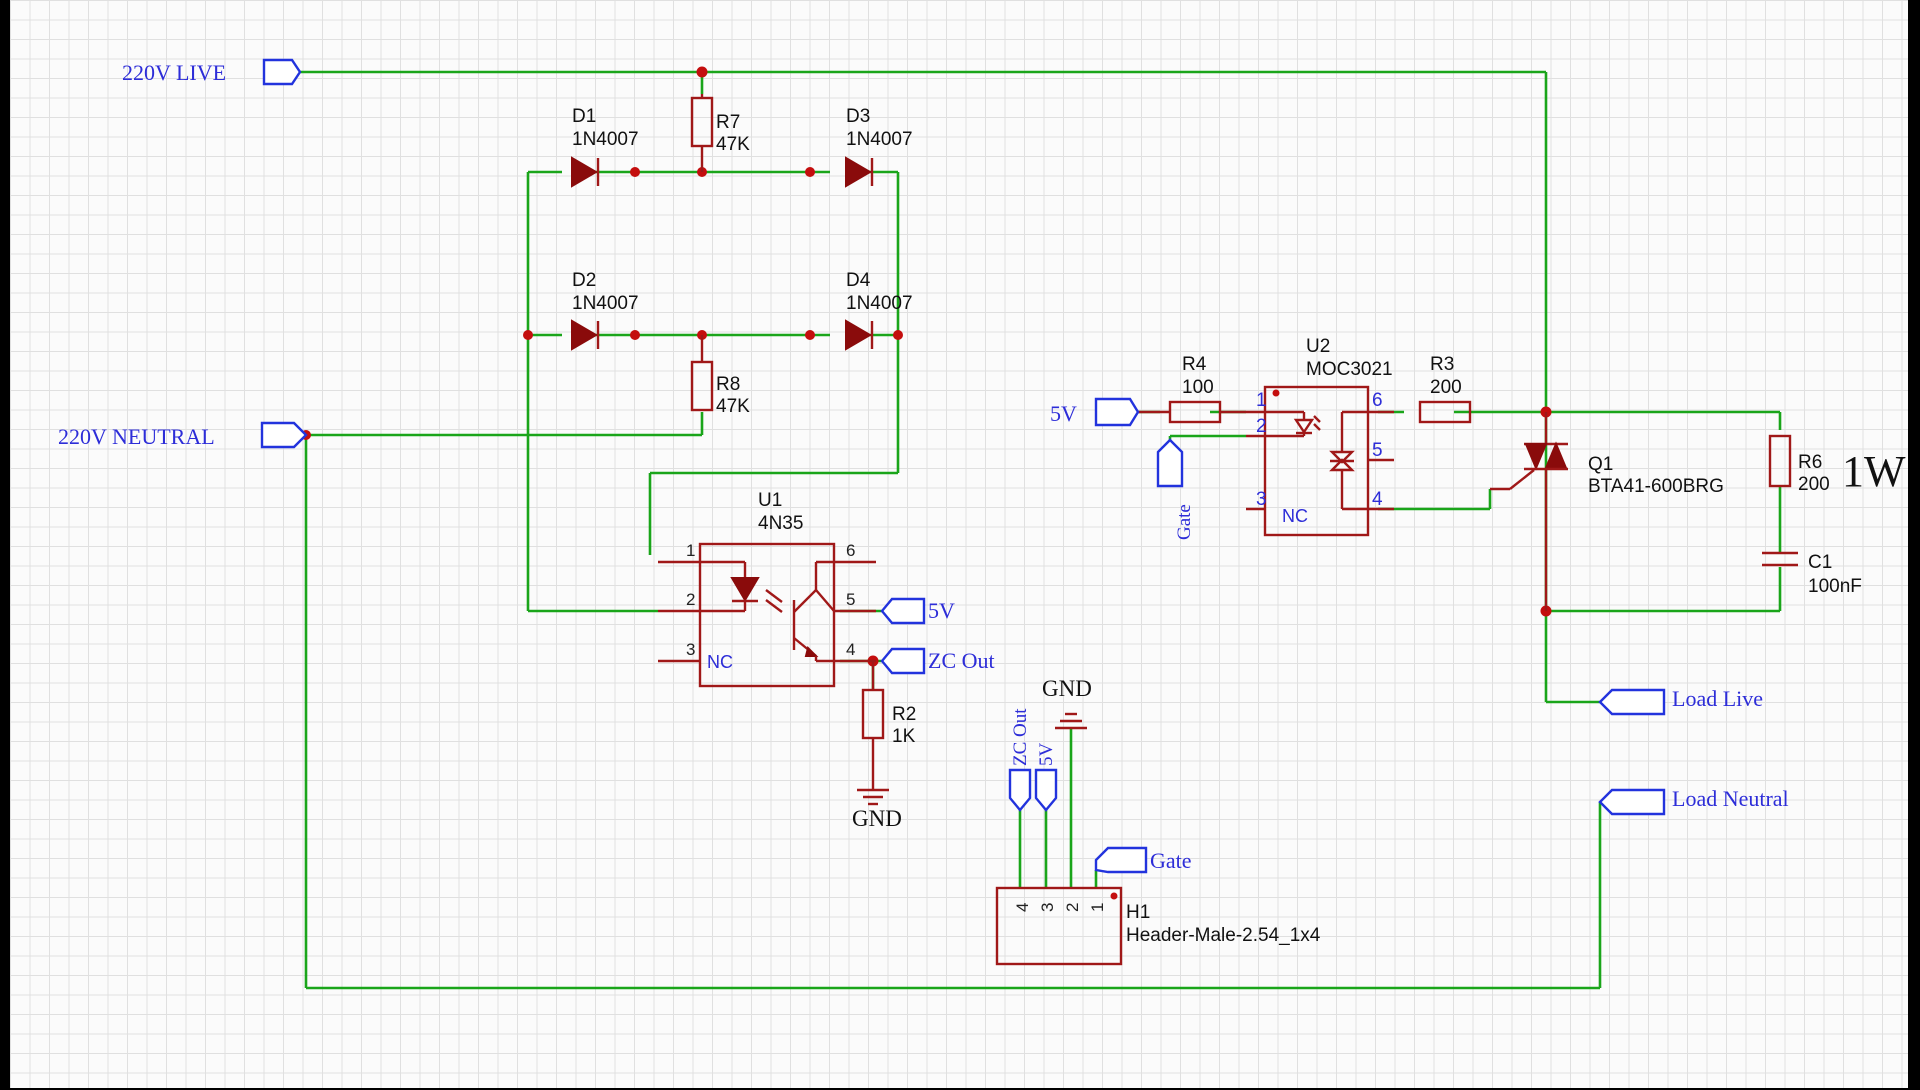 The image size is (1920, 1090). What do you see at coordinates (720, 662) in the screenshot?
I see `u1-nc-label: NC` at bounding box center [720, 662].